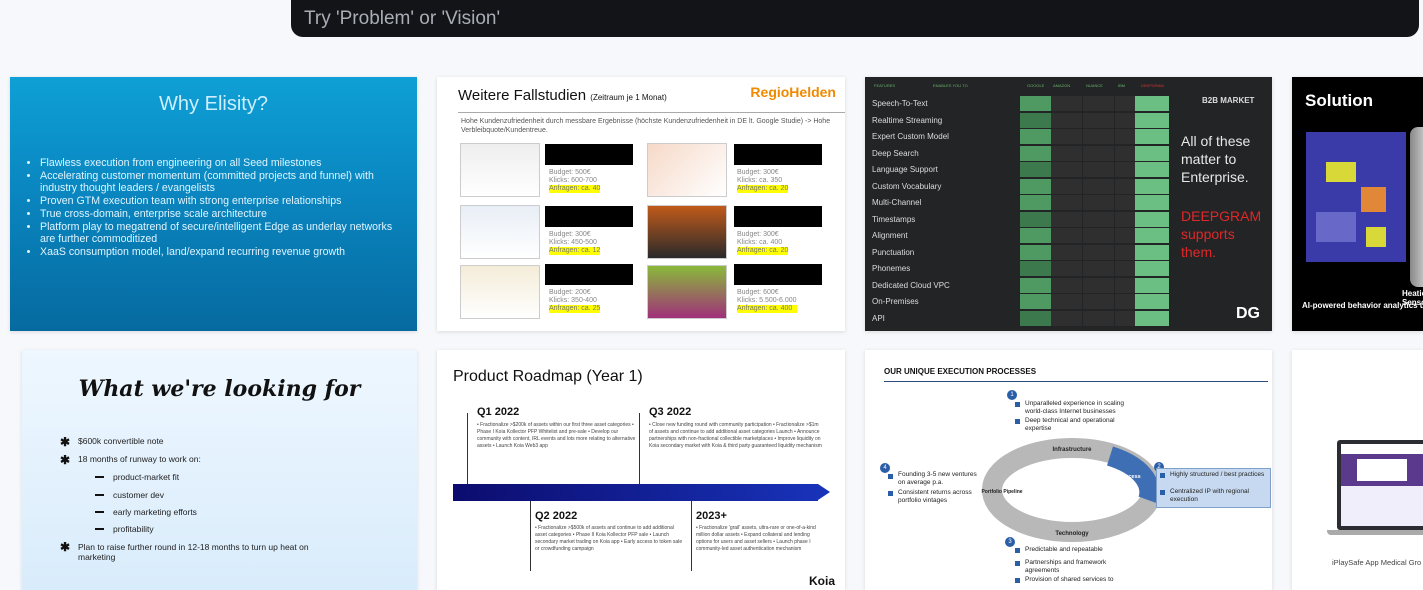 The width and height of the screenshot is (1423, 590). I want to click on step-number: 3, so click(1010, 542).